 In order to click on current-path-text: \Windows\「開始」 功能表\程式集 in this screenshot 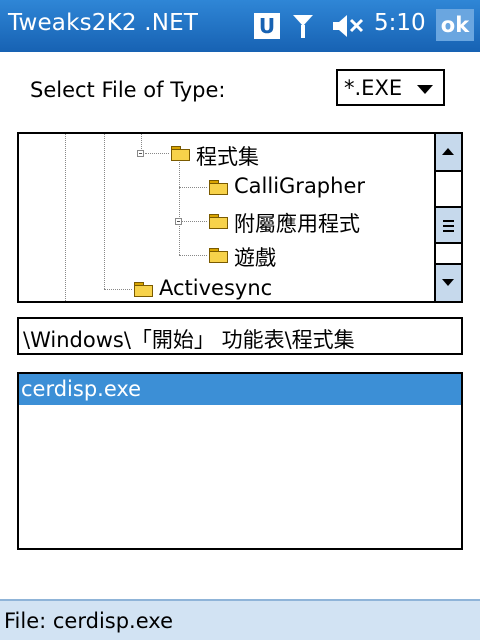, I will do `click(189, 340)`.